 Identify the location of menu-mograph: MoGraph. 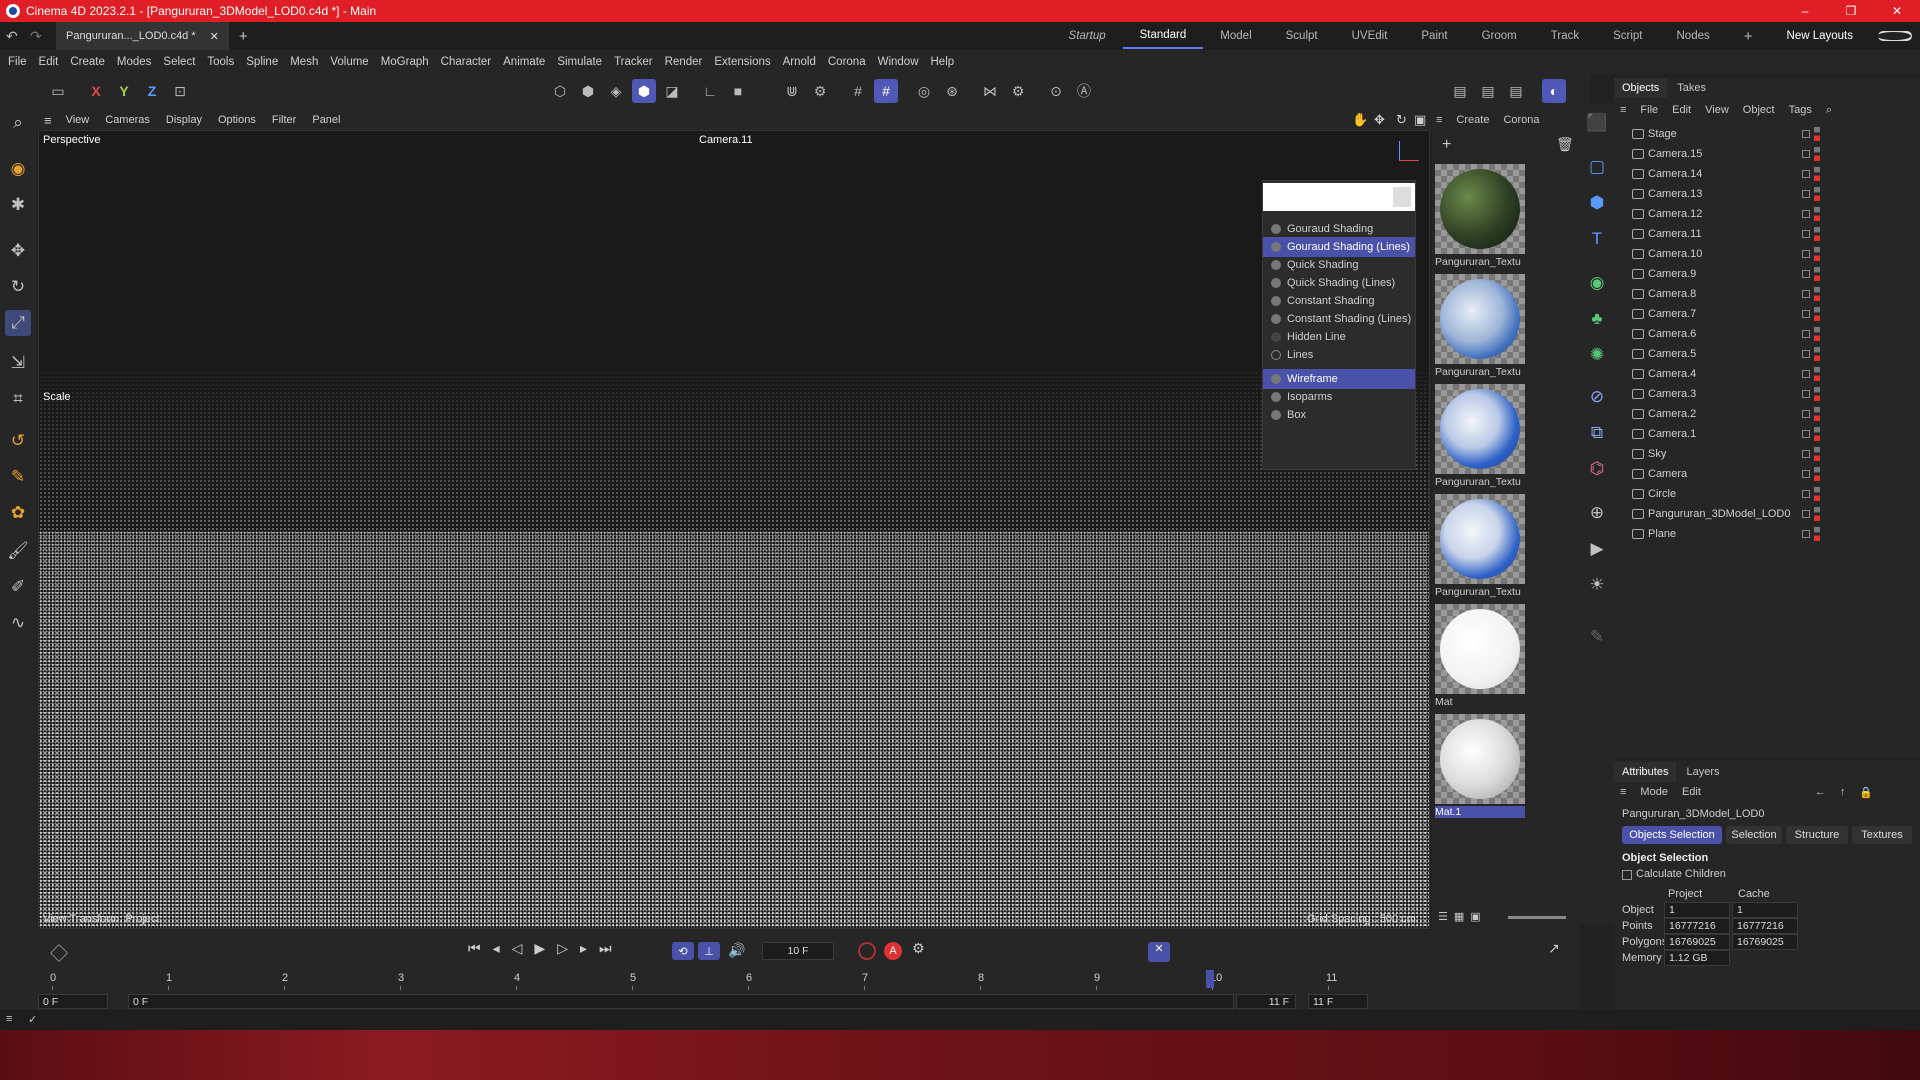
(405, 62).